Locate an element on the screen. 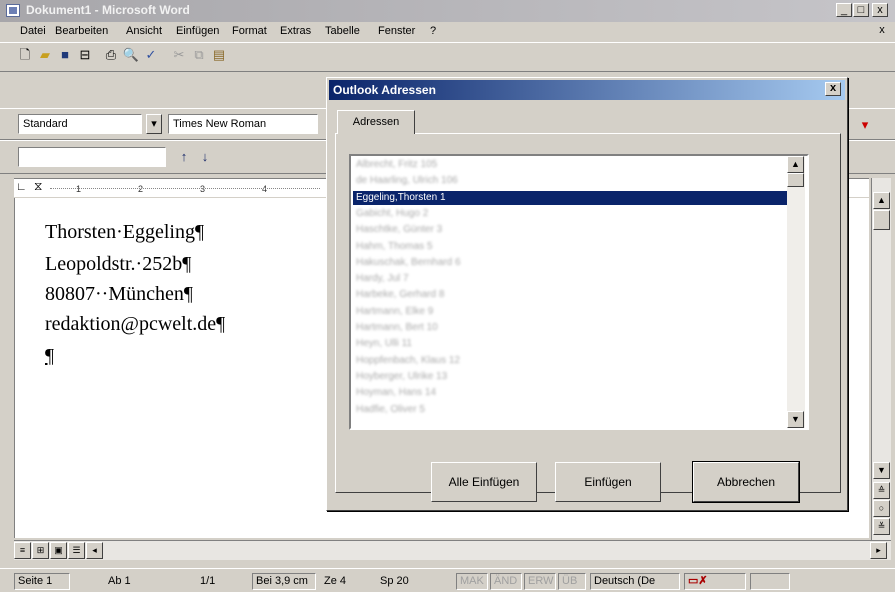 The height and width of the screenshot is (592, 895). standard-toolbar: 🗋 ▰ ■ ⊟ ⎙ 🔍 ✓ ✂ ⧉ ▤ is located at coordinates (447, 57).